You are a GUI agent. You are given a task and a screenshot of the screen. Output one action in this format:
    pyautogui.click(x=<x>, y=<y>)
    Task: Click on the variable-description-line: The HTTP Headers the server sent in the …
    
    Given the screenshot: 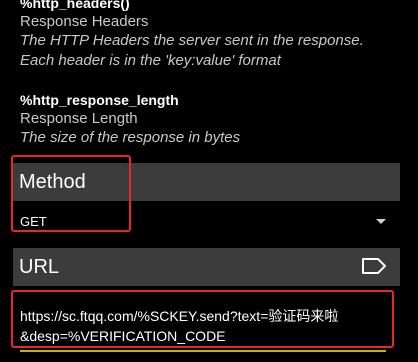 What is the action you would take?
    pyautogui.click(x=192, y=40)
    